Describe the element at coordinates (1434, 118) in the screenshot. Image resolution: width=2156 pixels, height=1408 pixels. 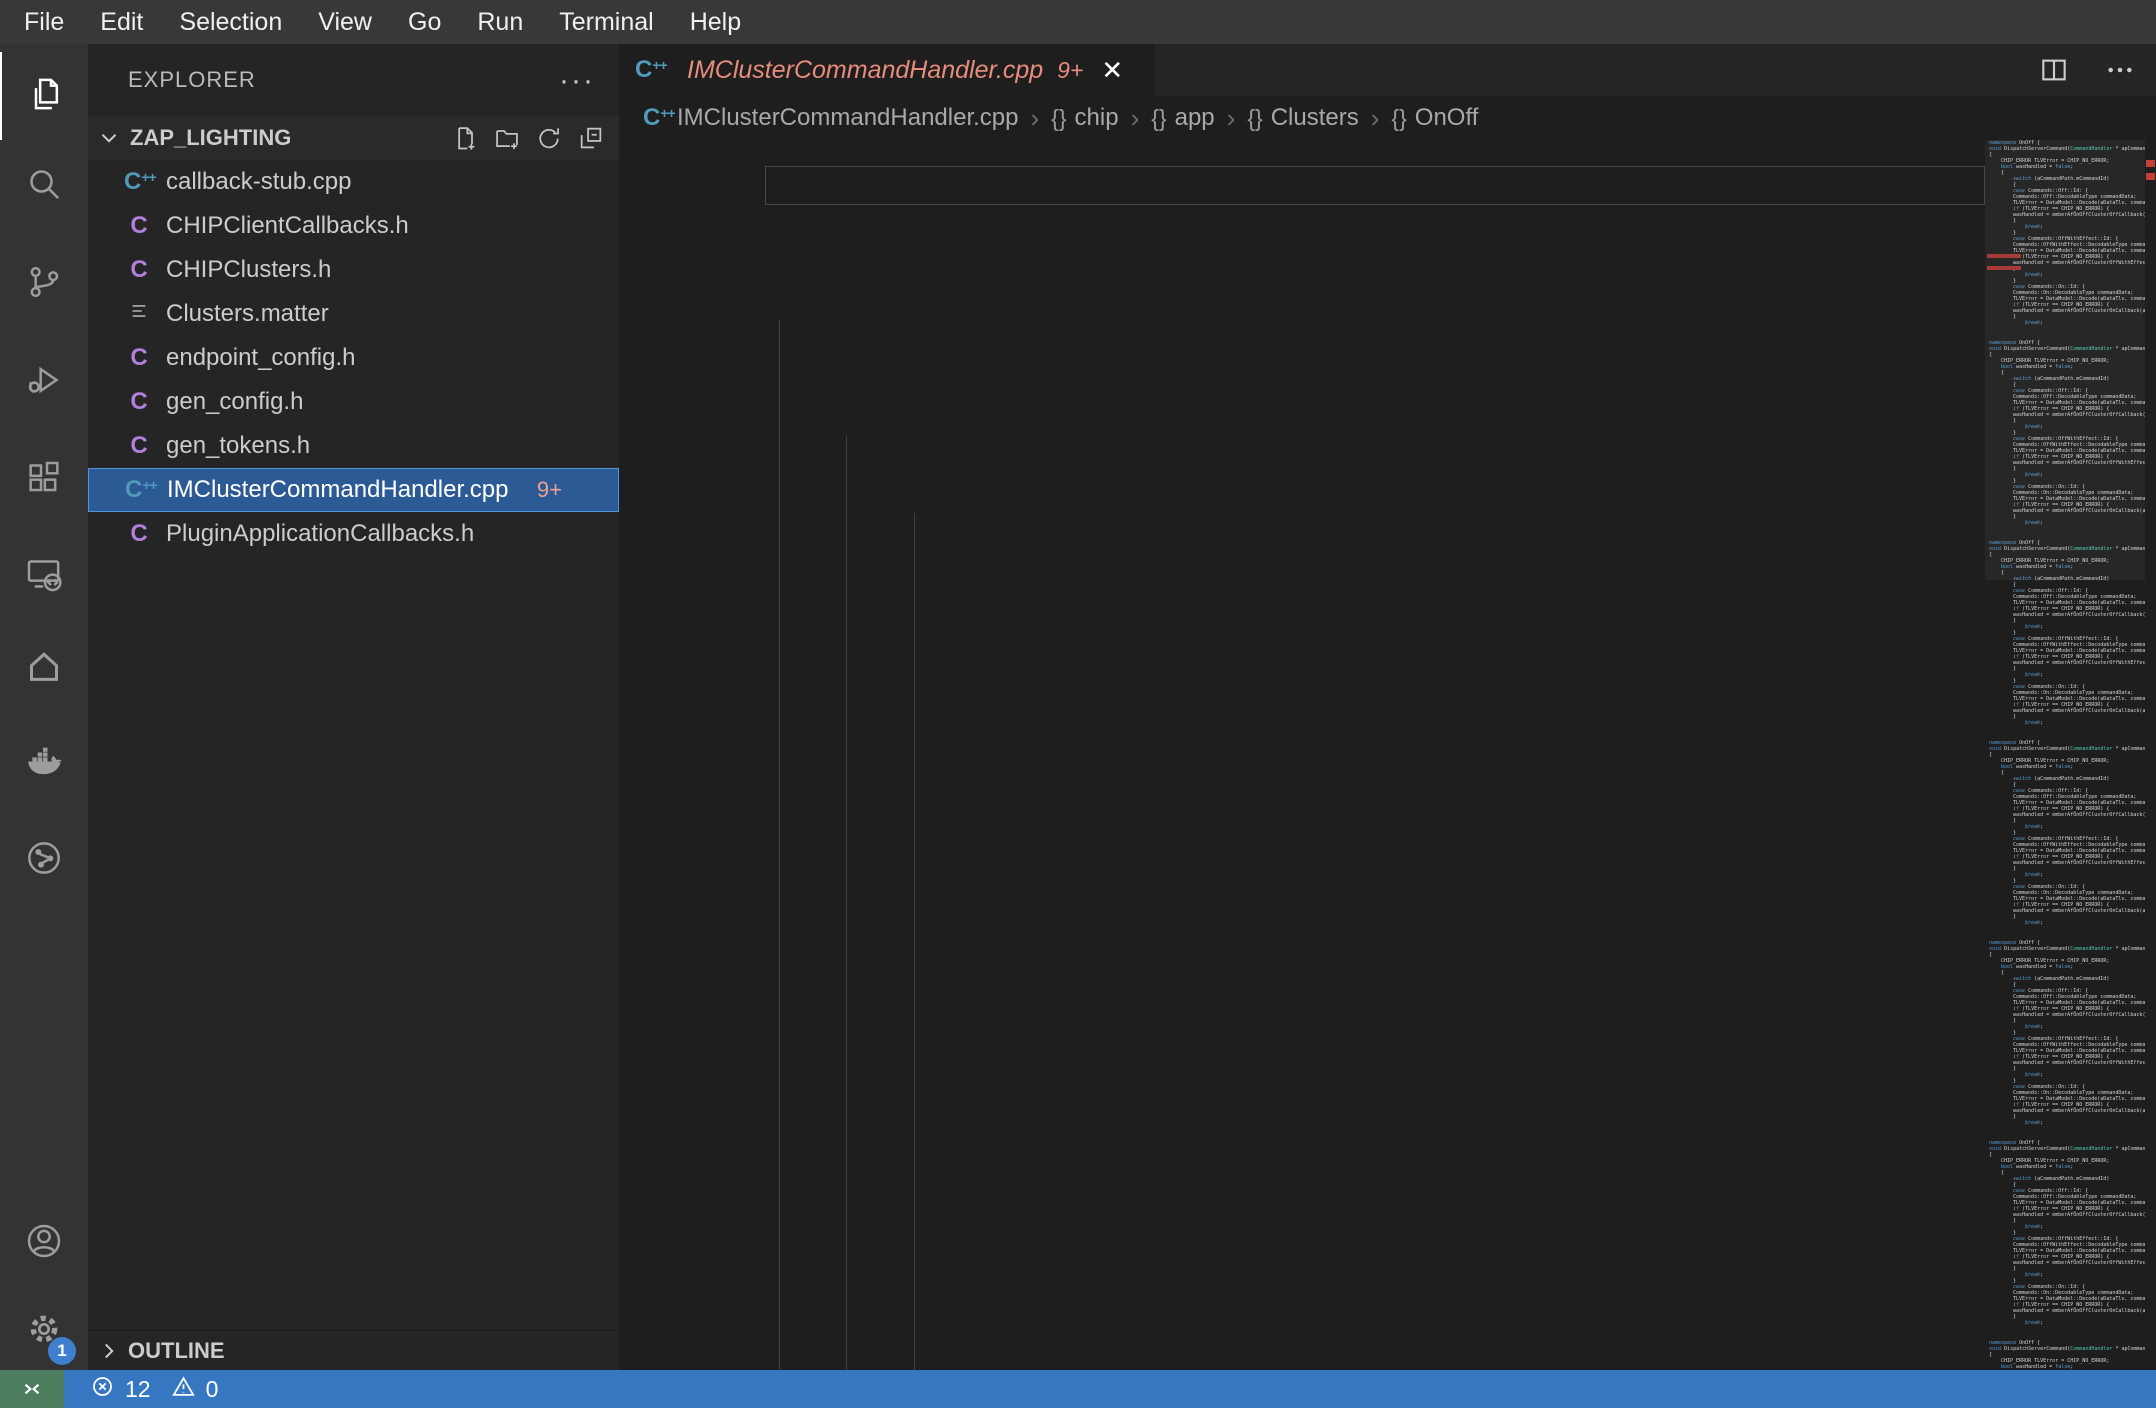
I see `breadcrumb-item: {} OnOff` at that location.